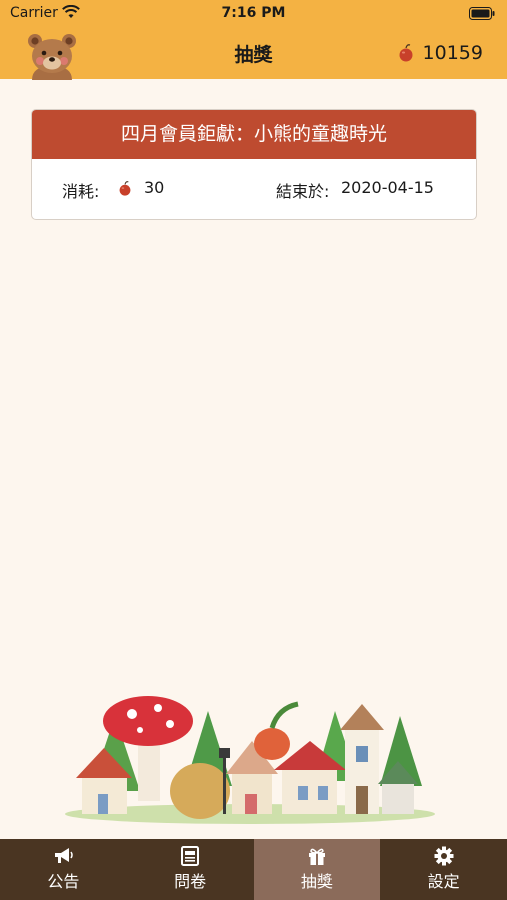 This screenshot has width=507, height=900. Describe the element at coordinates (452, 53) in the screenshot. I see `points-value: 10159` at that location.